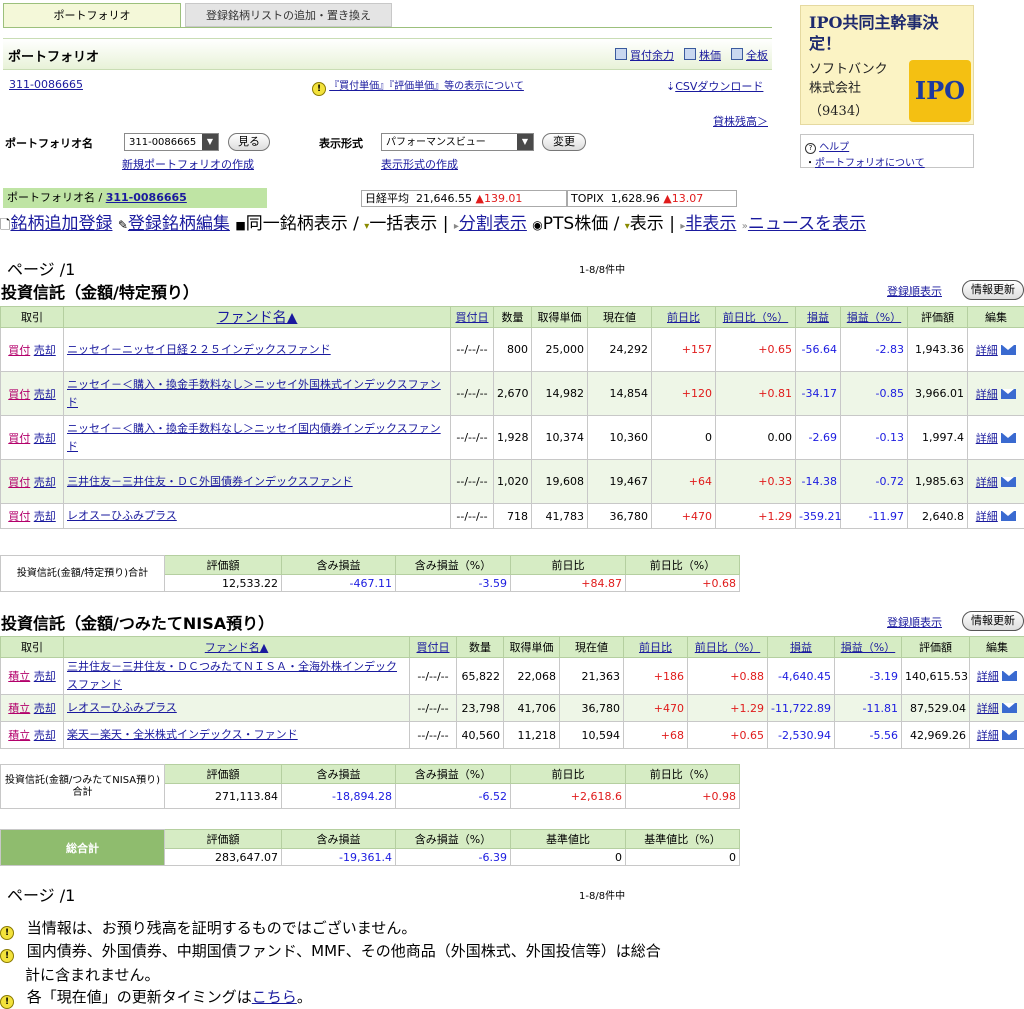 The height and width of the screenshot is (1009, 1024). Describe the element at coordinates (418, 86) in the screenshot. I see `display-notice: ! 『買付単価』『評価単価』等の表示について` at that location.